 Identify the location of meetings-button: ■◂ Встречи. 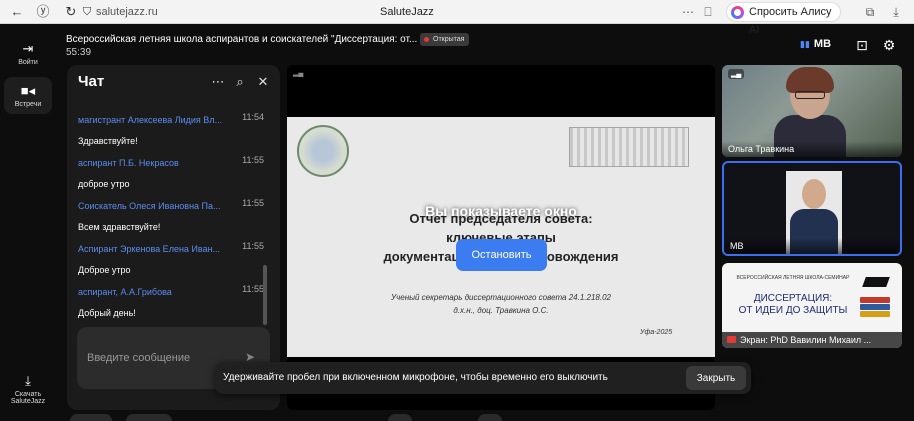
(28, 95).